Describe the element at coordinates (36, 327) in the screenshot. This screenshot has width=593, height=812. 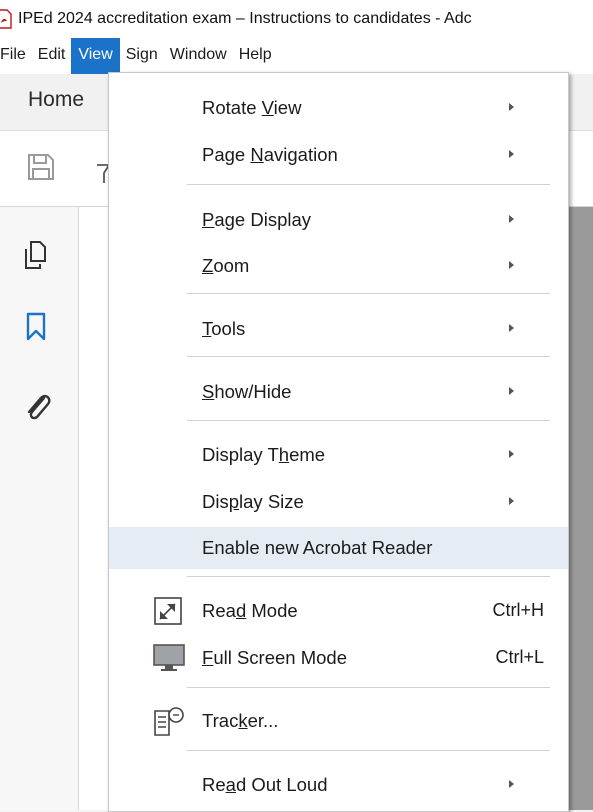
I see `bookmark-icon` at that location.